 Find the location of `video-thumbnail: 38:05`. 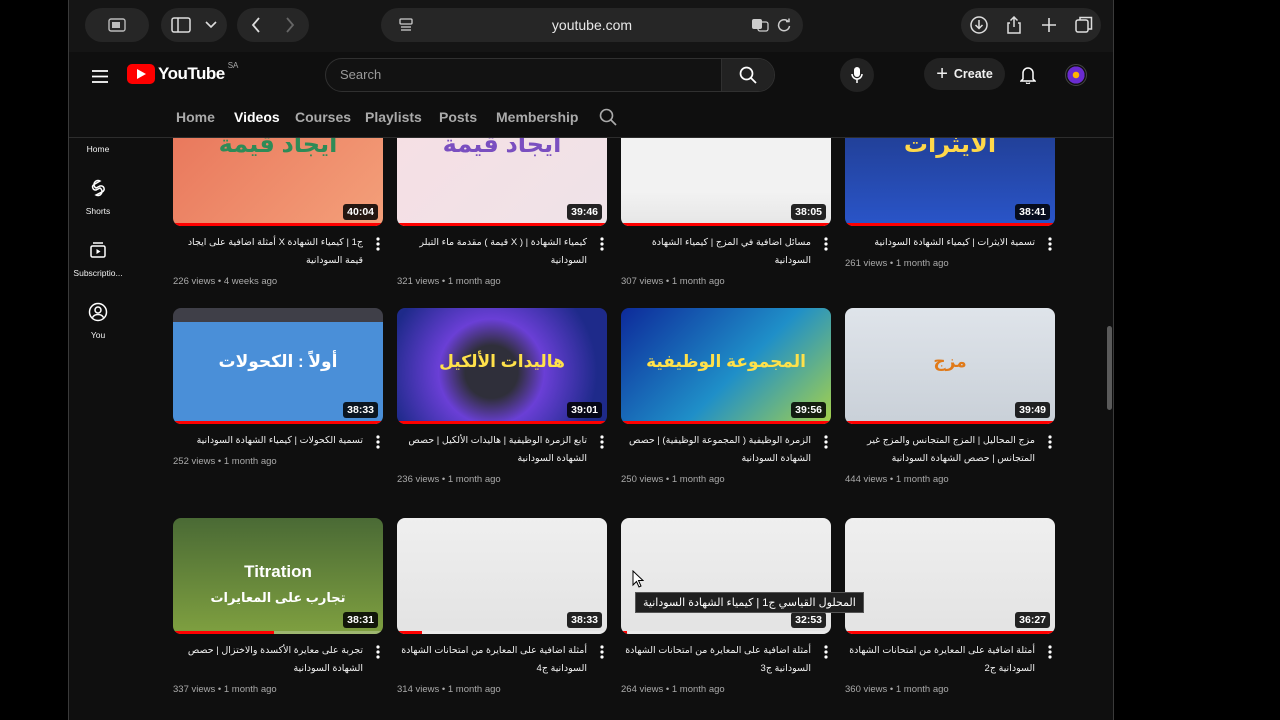

video-thumbnail: 38:05 is located at coordinates (726, 182).